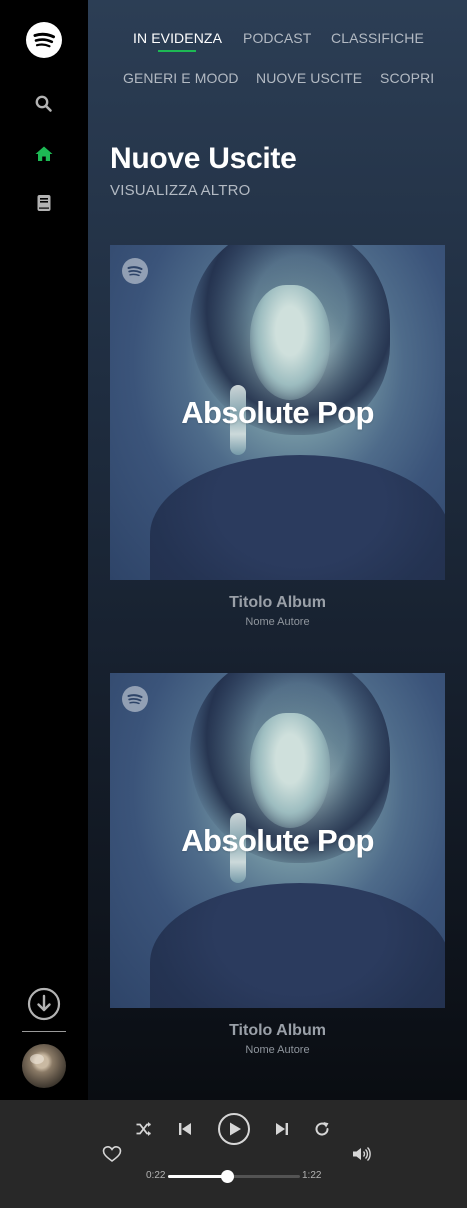 Image resolution: width=467 pixels, height=1208 pixels. What do you see at coordinates (185, 1131) in the screenshot?
I see `previous-icon` at bounding box center [185, 1131].